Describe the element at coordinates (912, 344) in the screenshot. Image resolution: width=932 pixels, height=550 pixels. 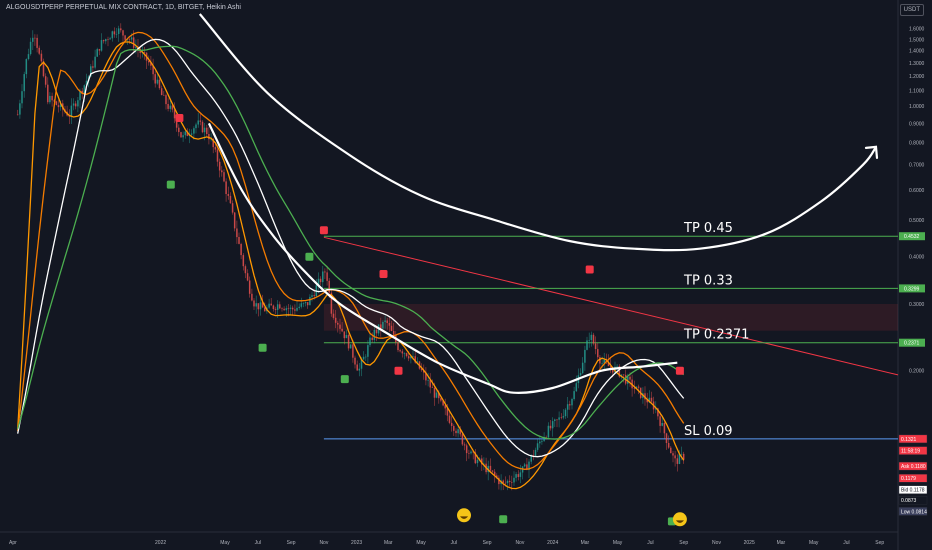
I see `level-price-tag-text: 0.2371` at that location.